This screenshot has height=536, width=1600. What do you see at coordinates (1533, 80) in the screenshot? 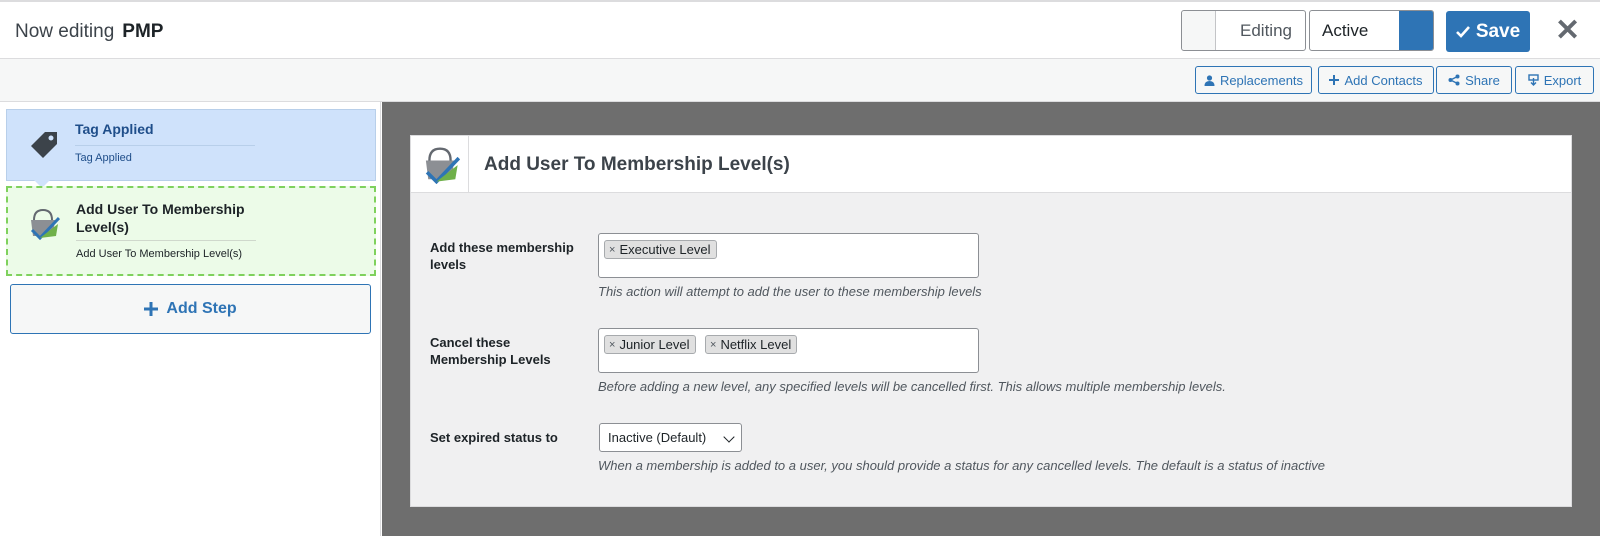
I see `export-icon` at bounding box center [1533, 80].